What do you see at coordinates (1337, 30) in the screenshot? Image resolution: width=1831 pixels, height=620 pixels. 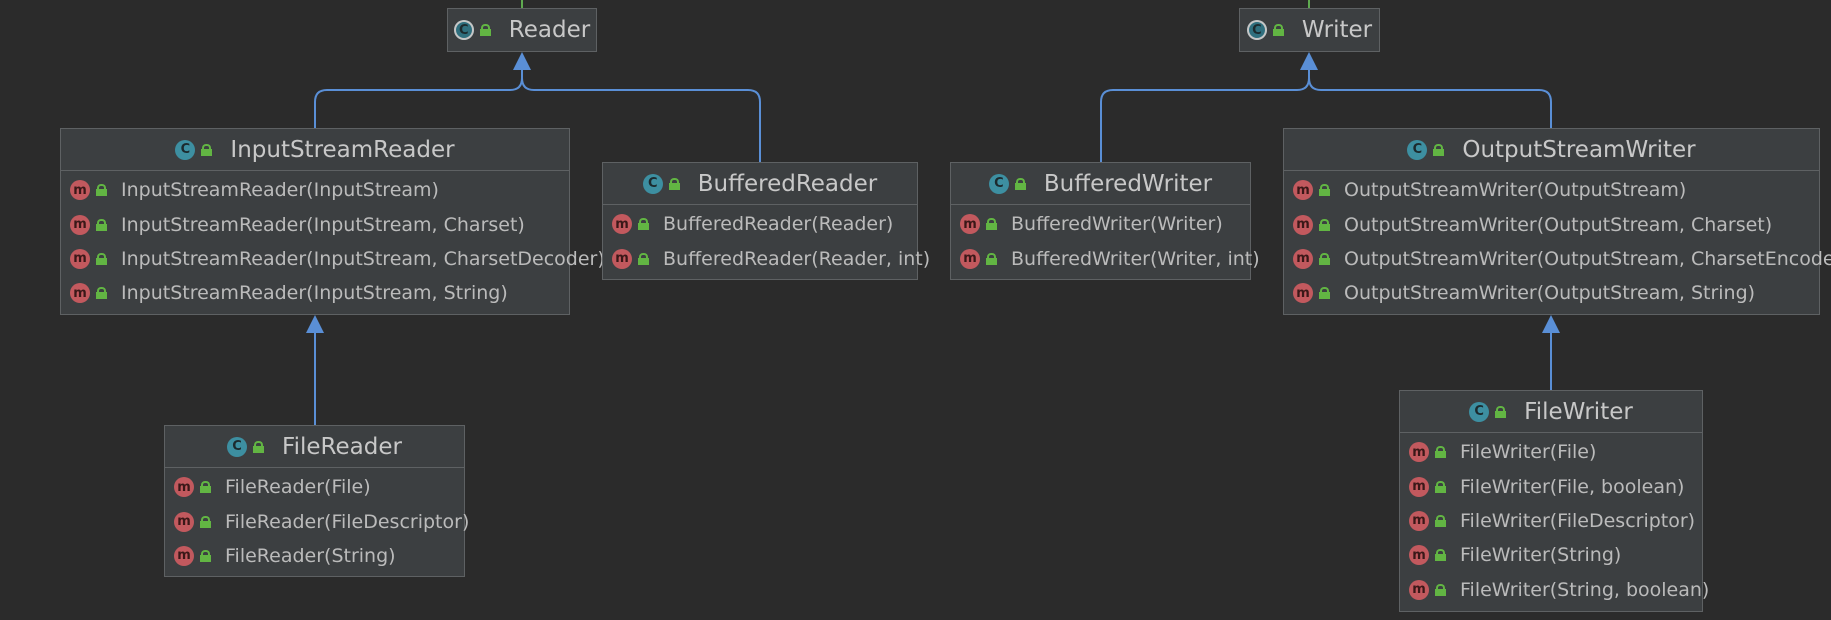 I see `class-name: Writer` at bounding box center [1337, 30].